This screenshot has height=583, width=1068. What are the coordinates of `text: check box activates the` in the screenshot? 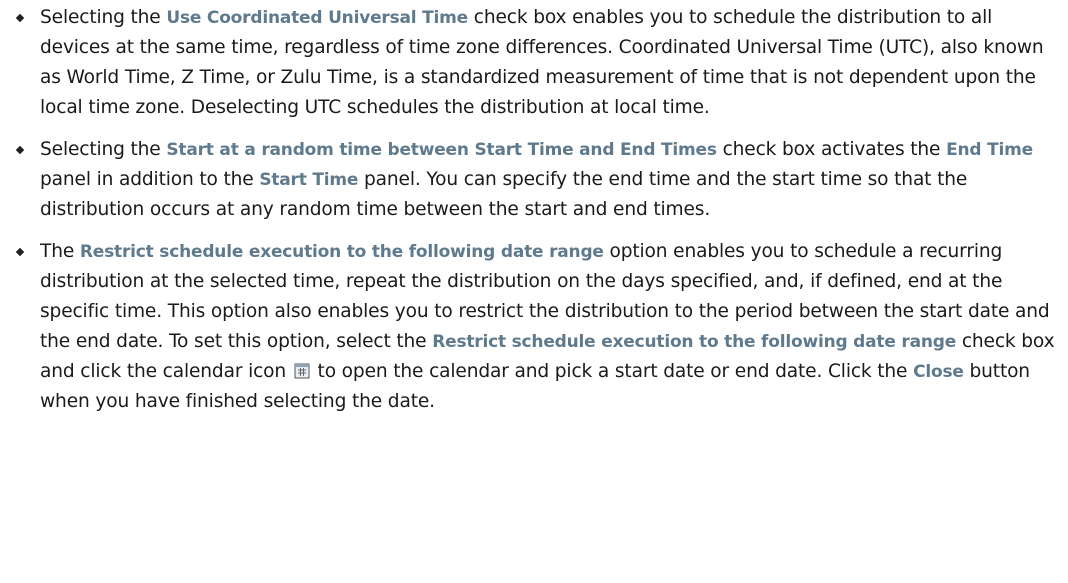 It's located at (831, 149).